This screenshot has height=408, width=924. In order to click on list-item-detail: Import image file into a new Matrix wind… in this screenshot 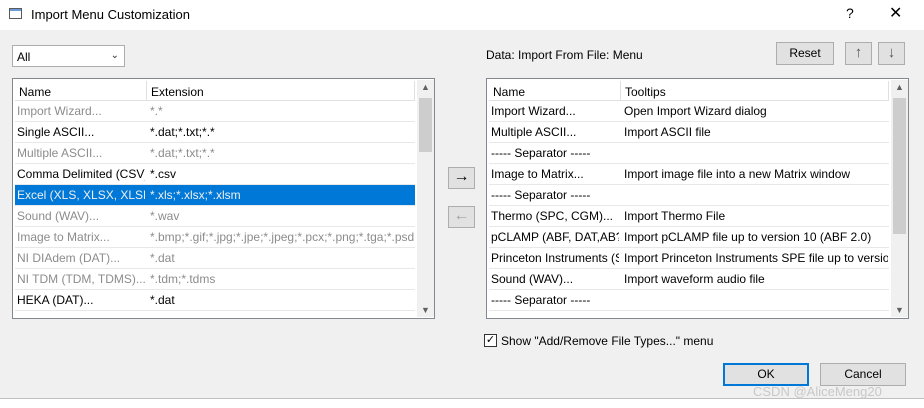, I will do `click(737, 174)`.